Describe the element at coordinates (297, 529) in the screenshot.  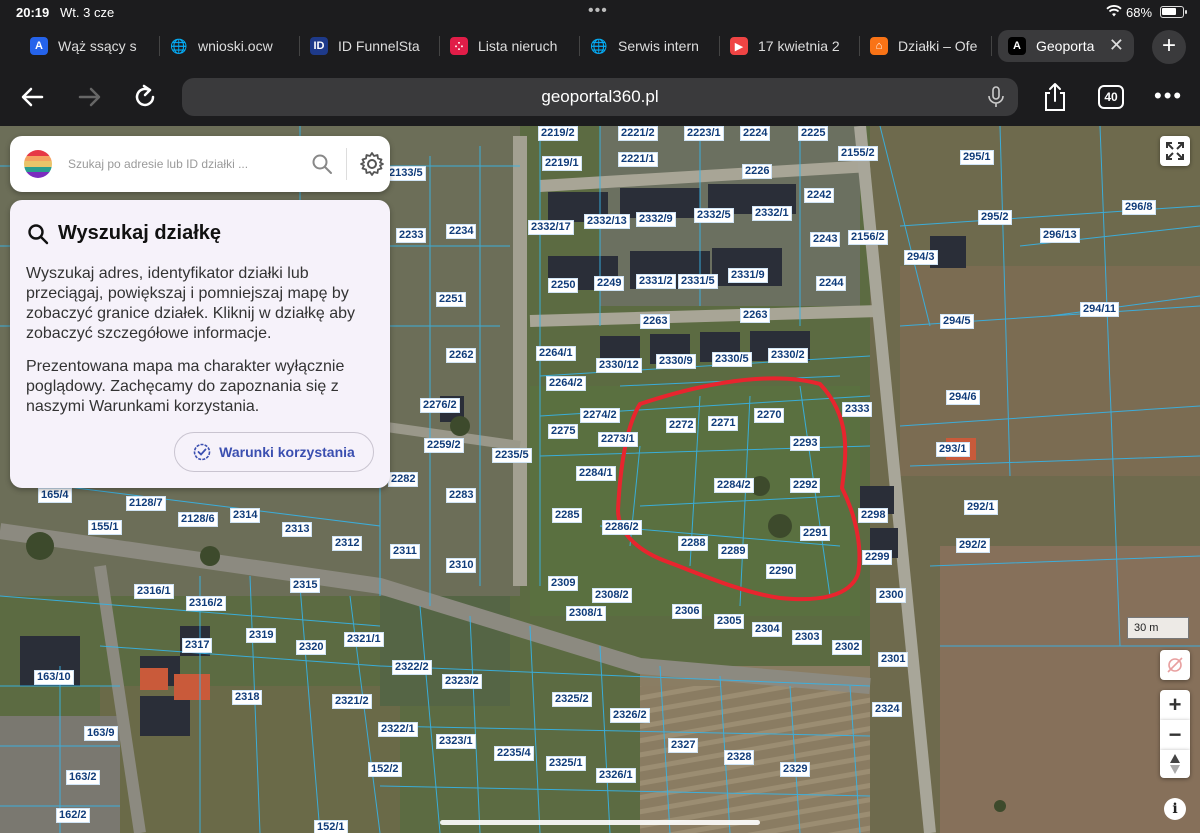
I see `parcel-label: 2313` at that location.